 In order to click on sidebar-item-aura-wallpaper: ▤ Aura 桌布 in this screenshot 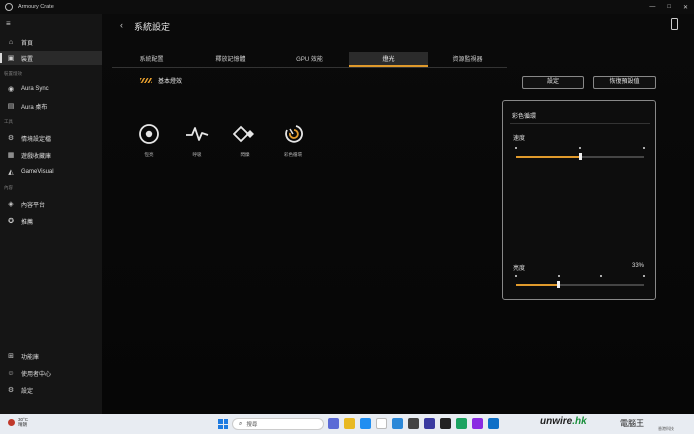, I will do `click(51, 106)`.